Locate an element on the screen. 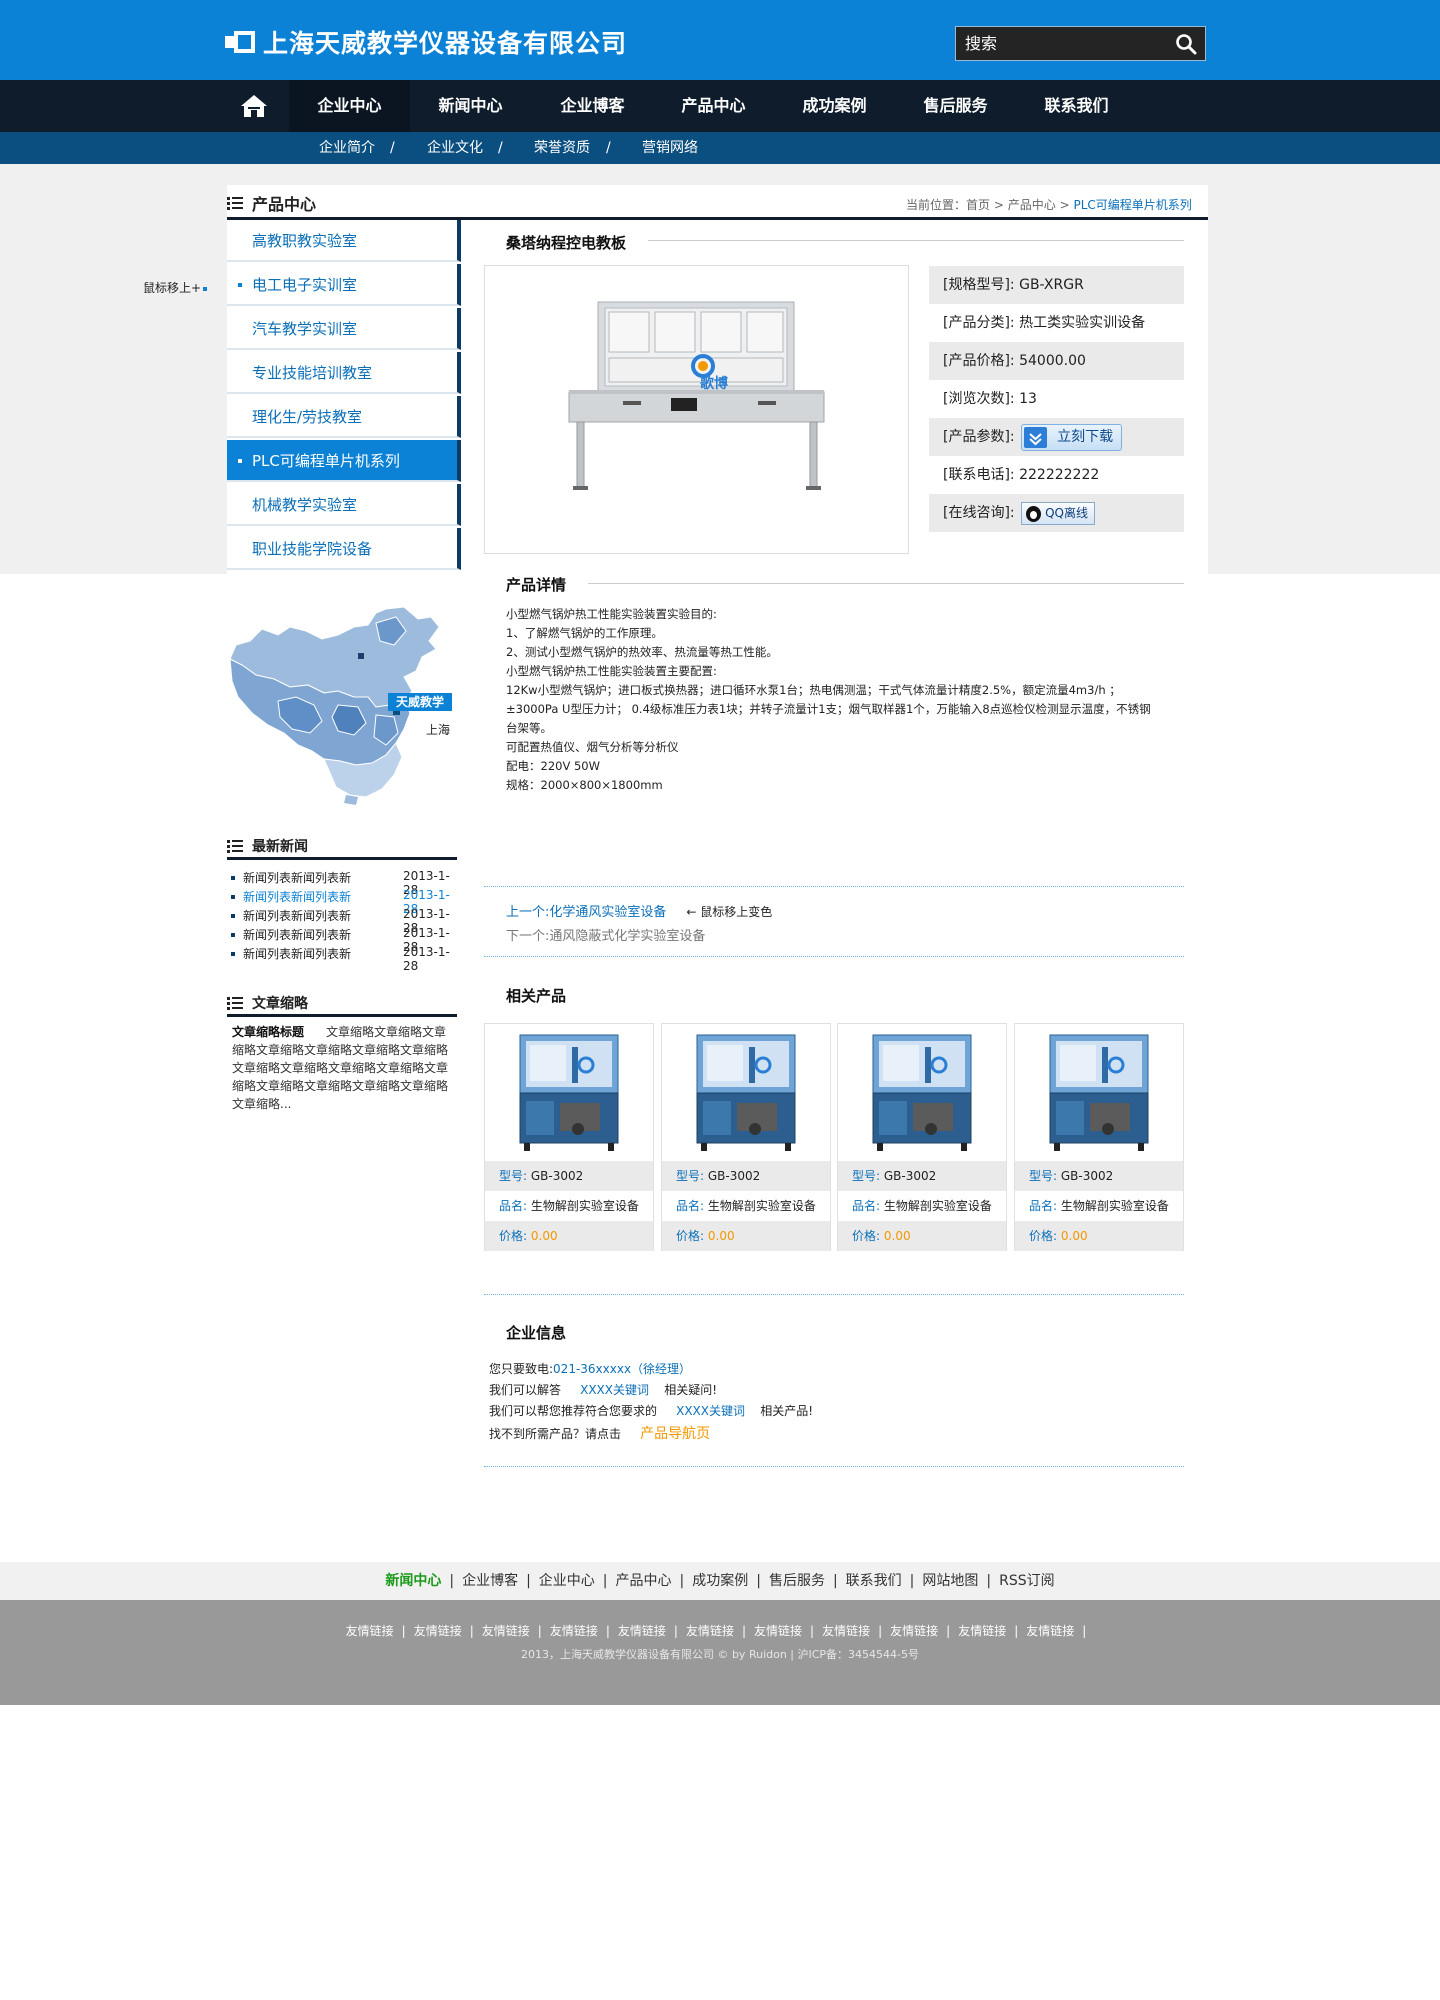 This screenshot has width=1440, height=2000. logo-icon is located at coordinates (240, 42).